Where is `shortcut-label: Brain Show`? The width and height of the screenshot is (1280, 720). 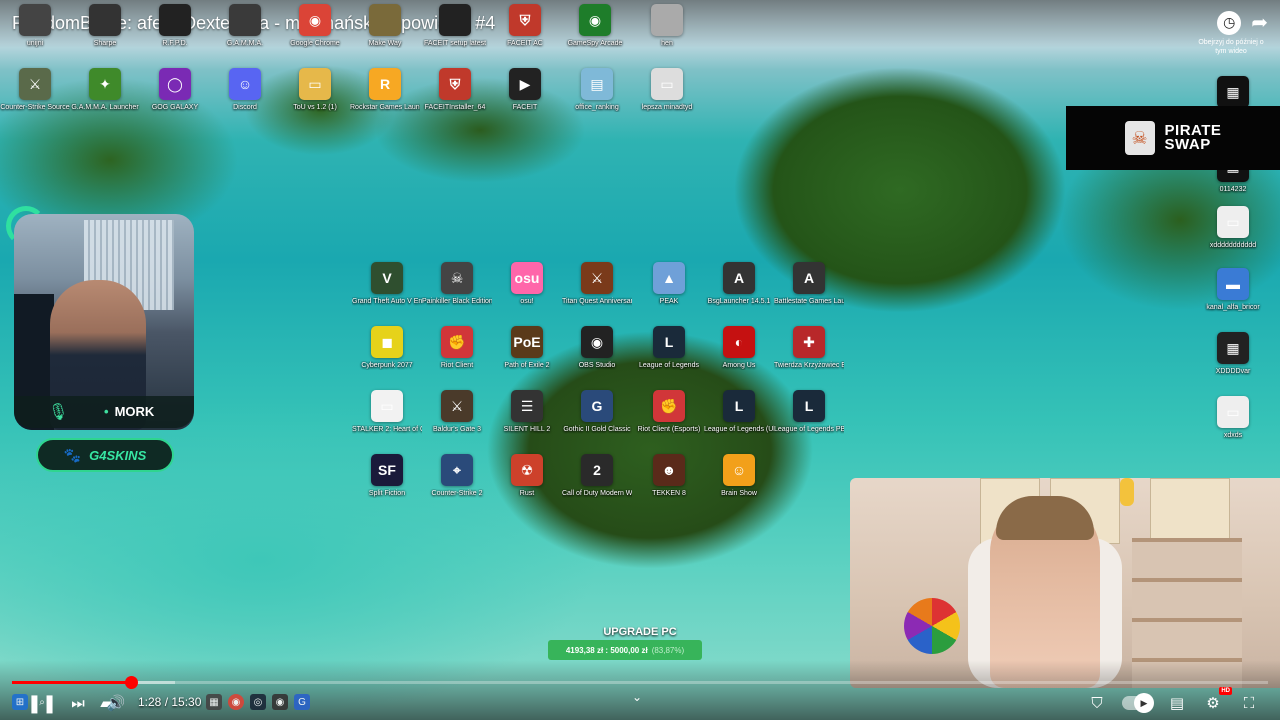 shortcut-label: Brain Show is located at coordinates (739, 493).